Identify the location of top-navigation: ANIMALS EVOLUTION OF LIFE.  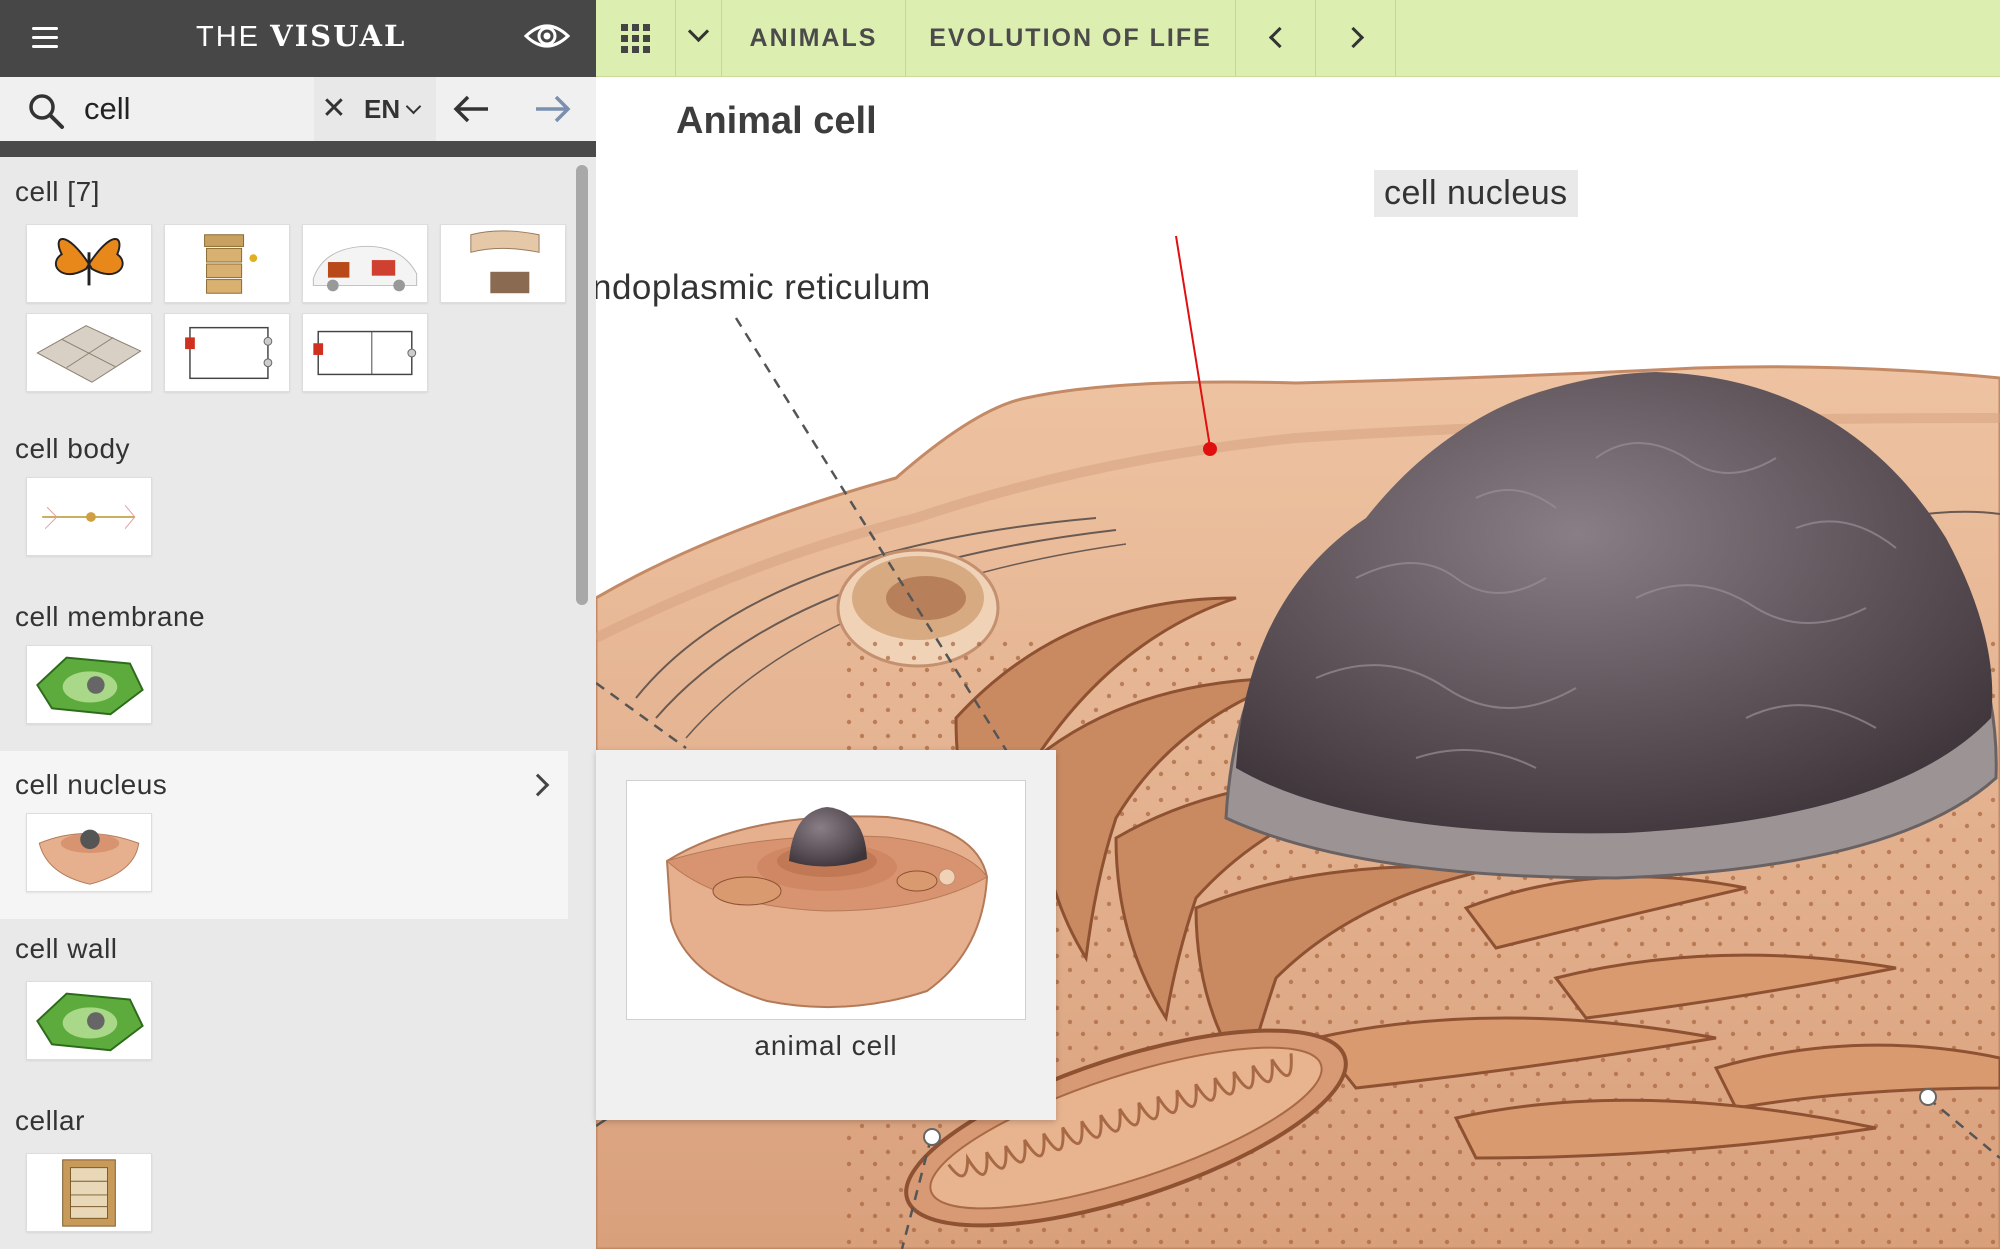
(1298, 38).